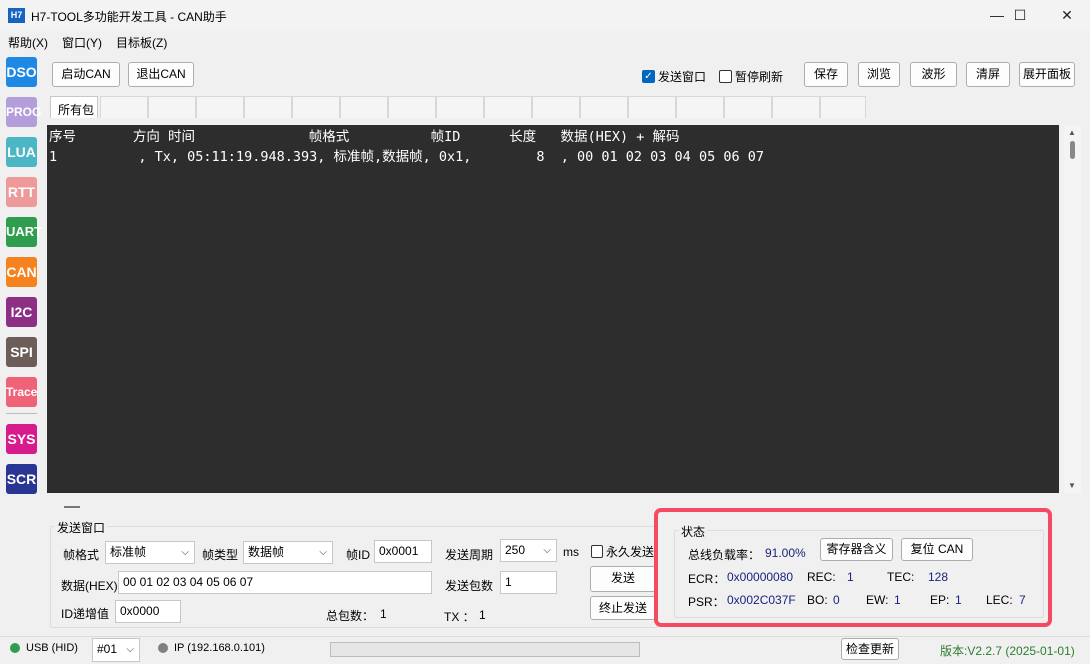  Describe the element at coordinates (901, 577) in the screenshot. I see `tec-label: TEC:` at that location.